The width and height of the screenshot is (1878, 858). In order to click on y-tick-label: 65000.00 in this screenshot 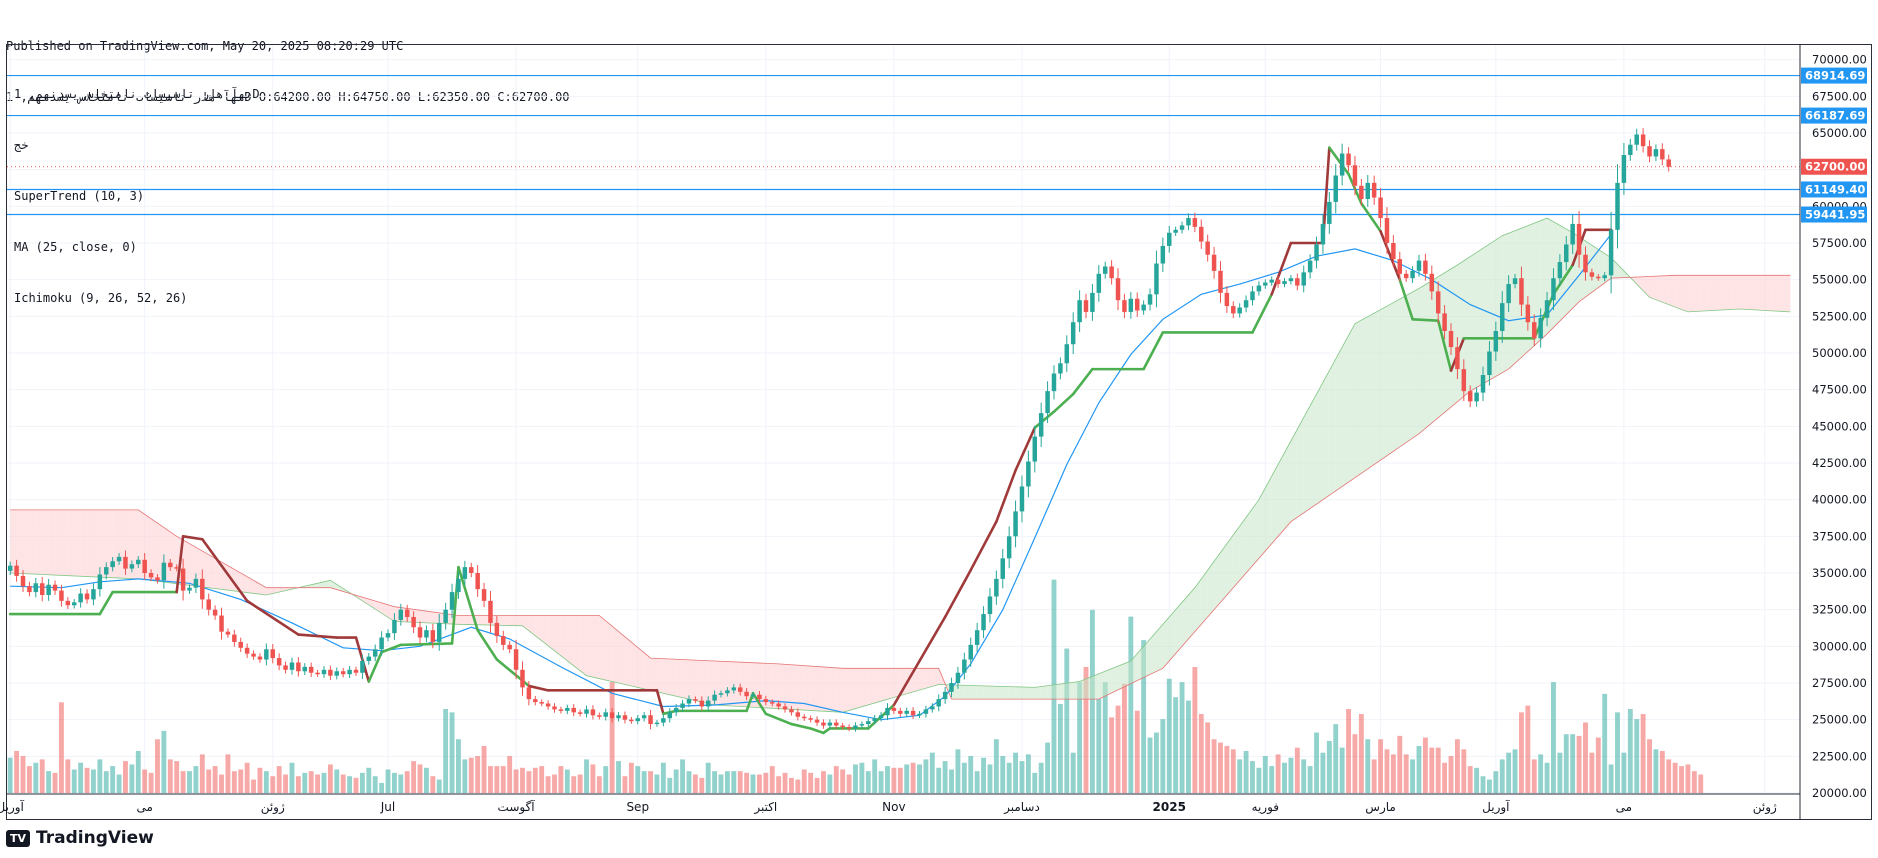, I will do `click(1839, 133)`.